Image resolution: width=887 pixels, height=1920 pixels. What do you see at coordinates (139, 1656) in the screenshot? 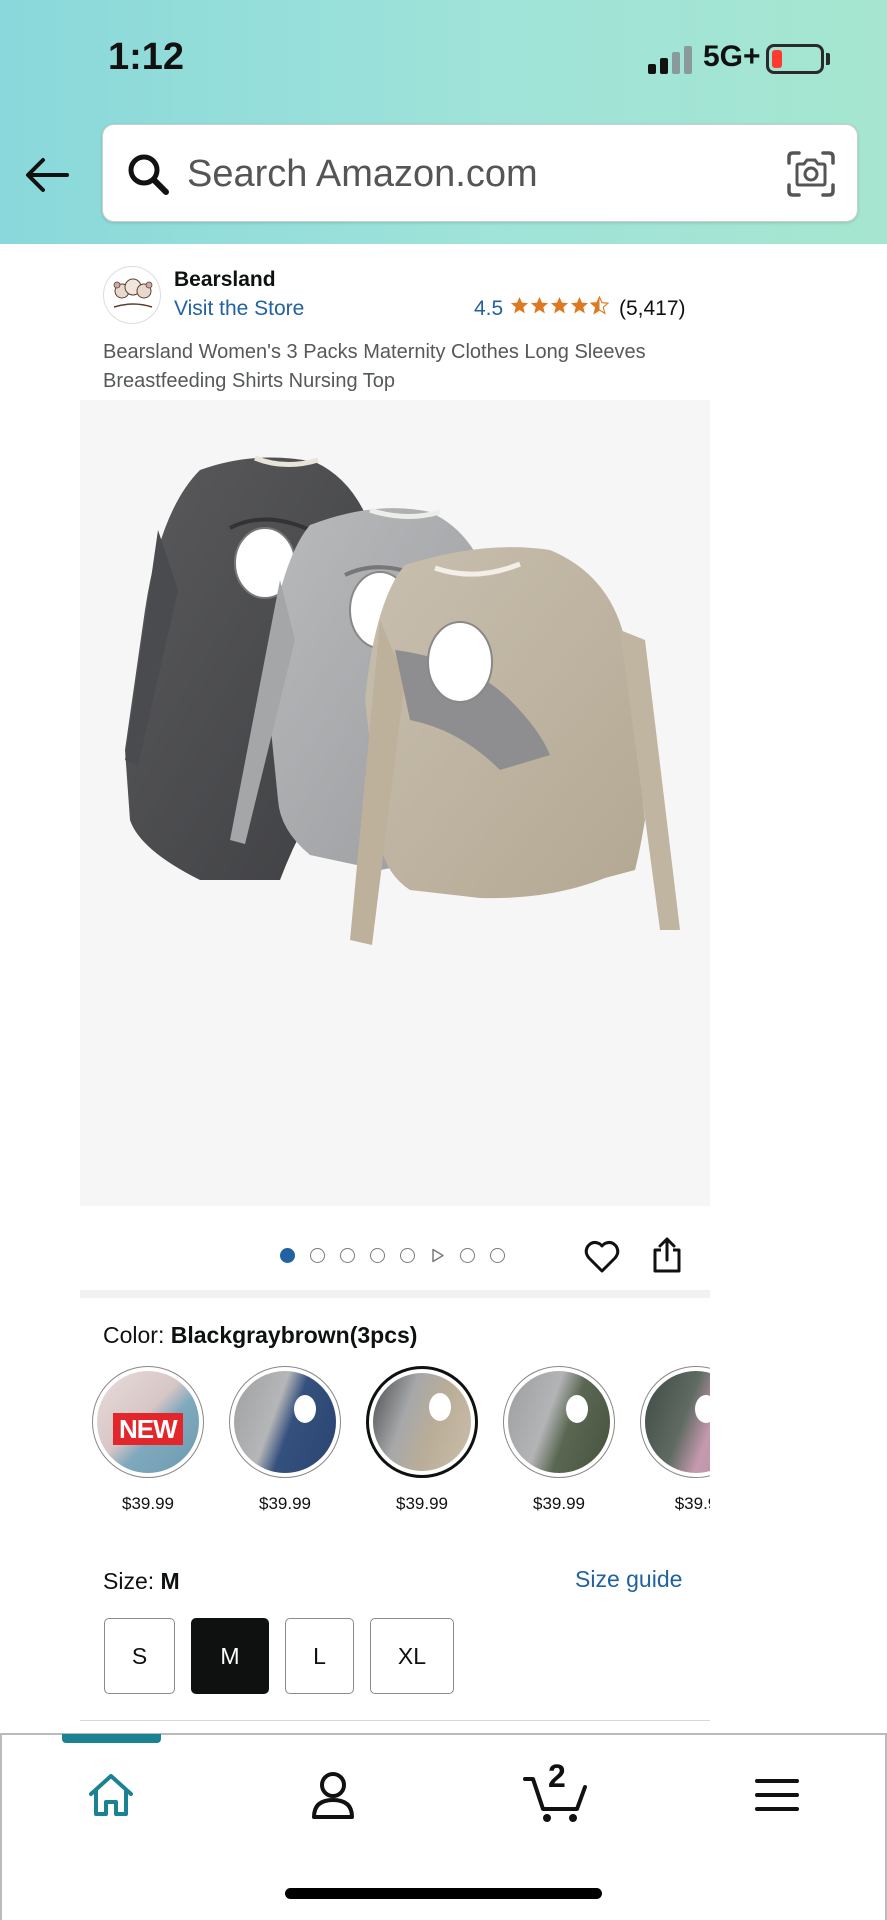
I see `size-option-s: S` at bounding box center [139, 1656].